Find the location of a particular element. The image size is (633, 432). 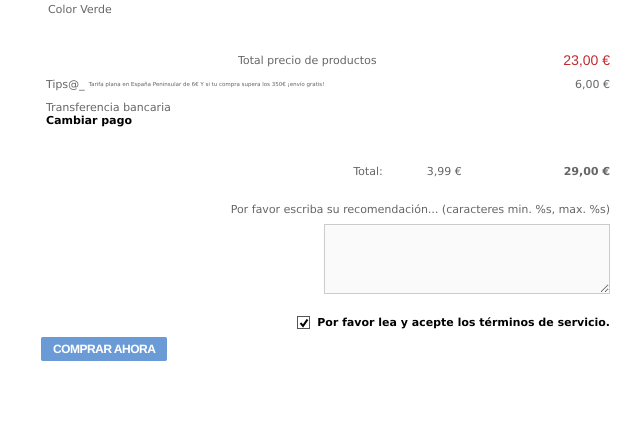

payment-method: Transferencia bancaria is located at coordinates (109, 107).